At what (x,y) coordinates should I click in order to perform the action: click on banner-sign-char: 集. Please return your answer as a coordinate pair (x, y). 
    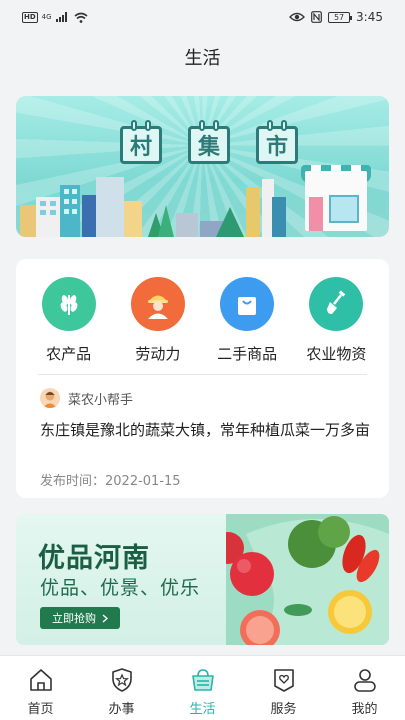
    Looking at the image, I should click on (208, 147).